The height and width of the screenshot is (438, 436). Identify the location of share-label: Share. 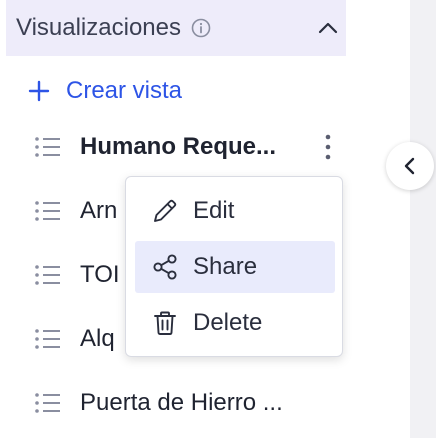
(225, 266).